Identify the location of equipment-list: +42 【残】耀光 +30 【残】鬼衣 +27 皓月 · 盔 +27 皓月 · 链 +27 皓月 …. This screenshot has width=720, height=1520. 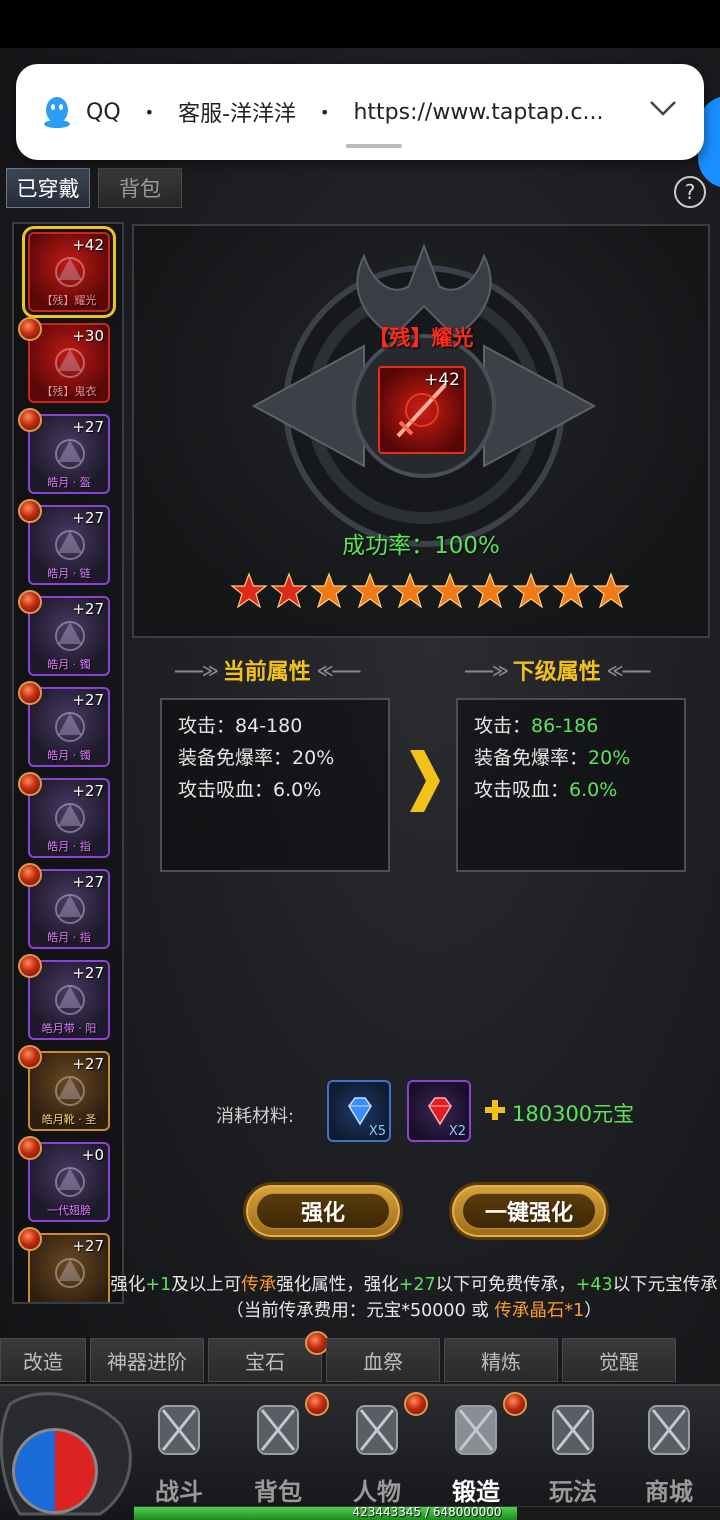
(68, 763).